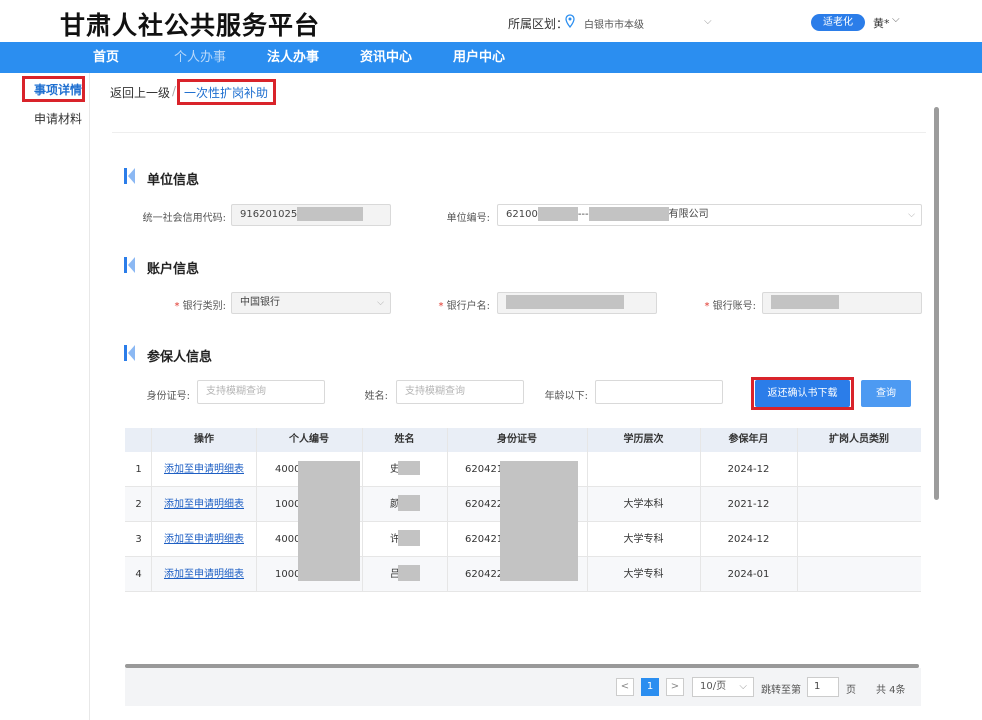  What do you see at coordinates (643, 439) in the screenshot?
I see `col-header-education: 学历层次` at bounding box center [643, 439].